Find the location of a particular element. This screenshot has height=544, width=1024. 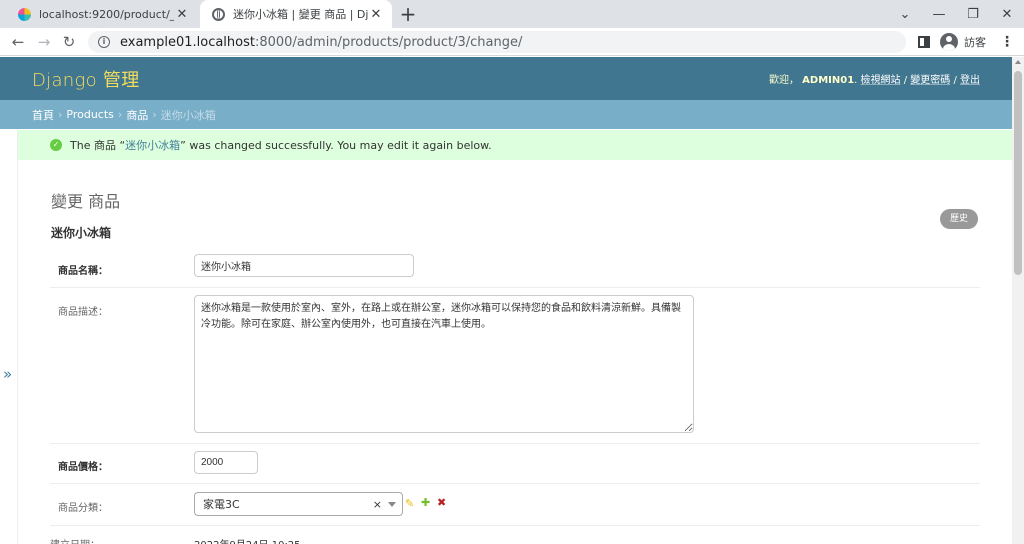

close-window-button: ✕ is located at coordinates (1007, 14).